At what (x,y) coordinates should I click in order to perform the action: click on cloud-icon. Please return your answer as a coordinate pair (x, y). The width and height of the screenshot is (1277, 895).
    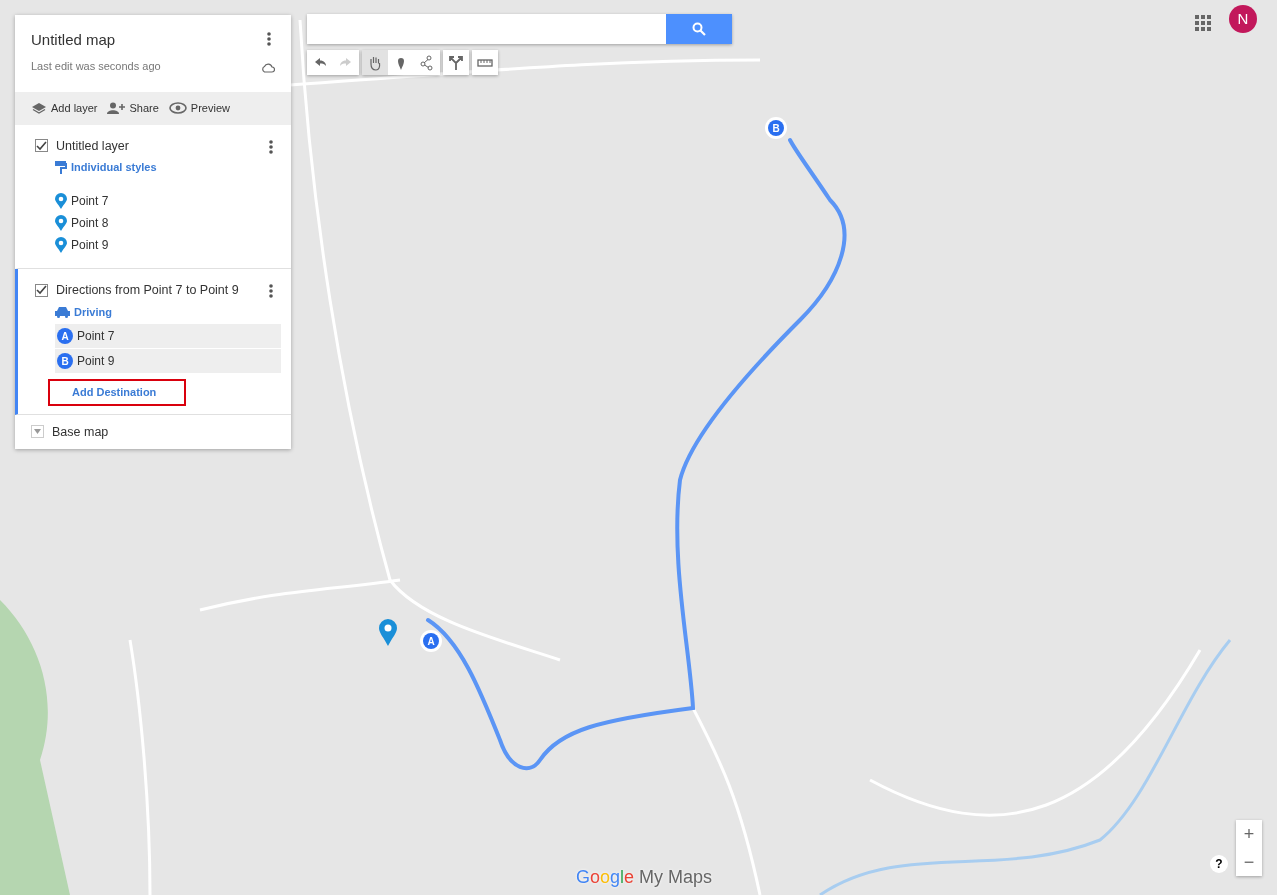
    Looking at the image, I should click on (268, 68).